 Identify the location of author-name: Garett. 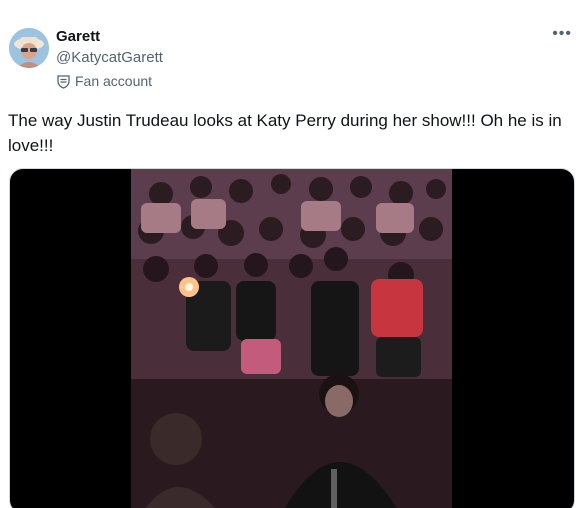
(78, 37).